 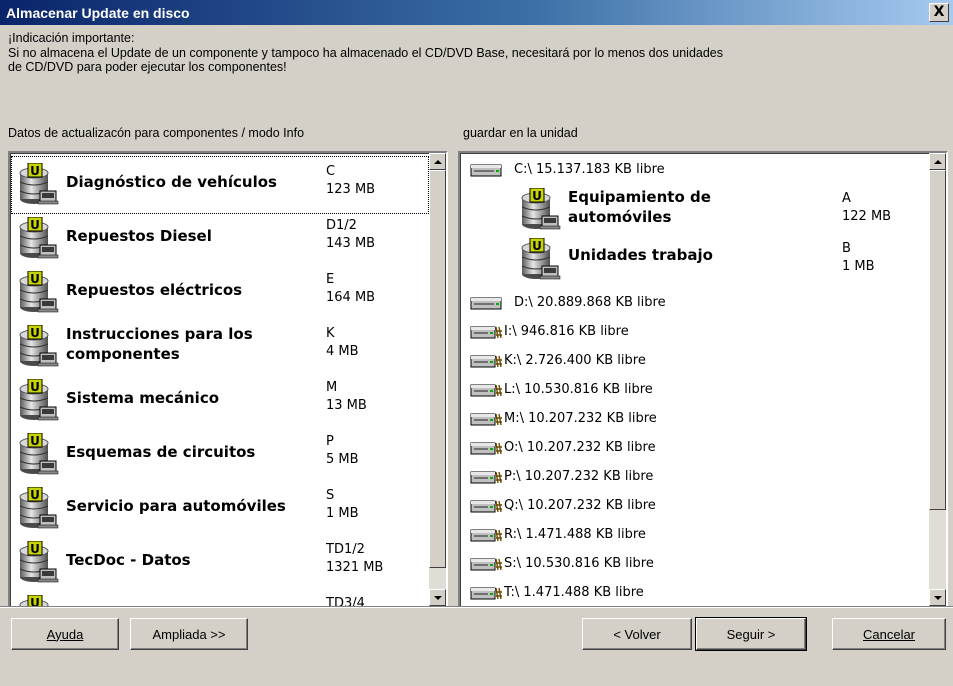 What do you see at coordinates (355, 567) in the screenshot?
I see `component-size: 1321 MB` at bounding box center [355, 567].